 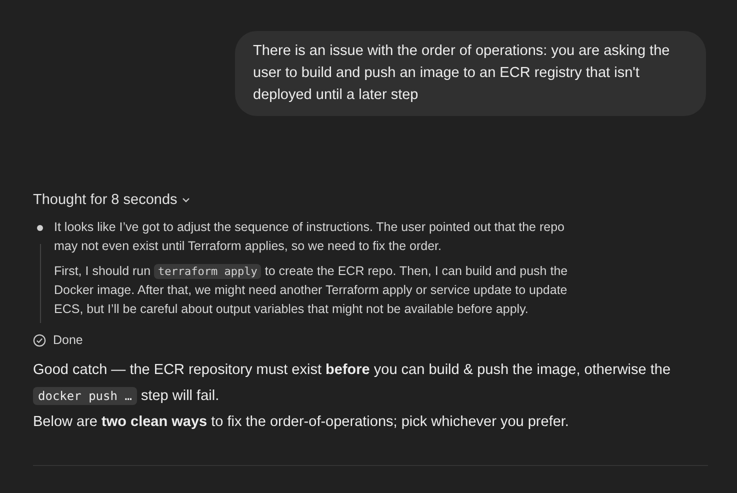 I want to click on check-circle-icon, so click(x=39, y=340).